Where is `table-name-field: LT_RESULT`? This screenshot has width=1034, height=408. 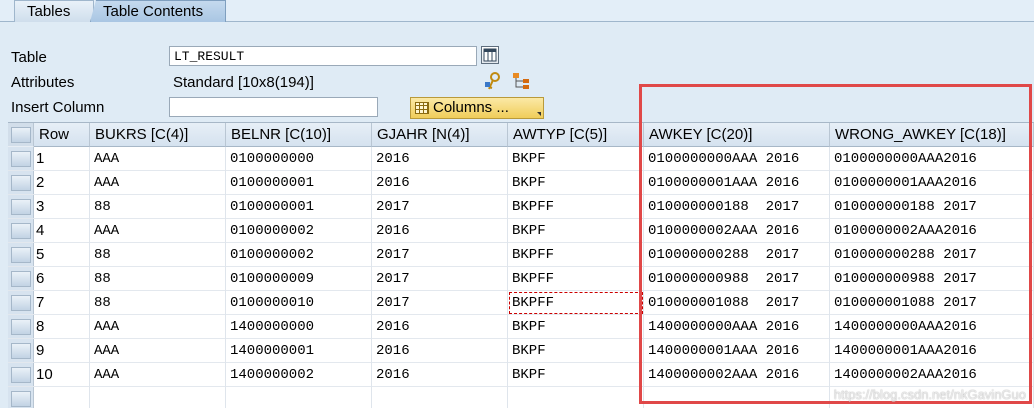
table-name-field: LT_RESULT is located at coordinates (323, 56).